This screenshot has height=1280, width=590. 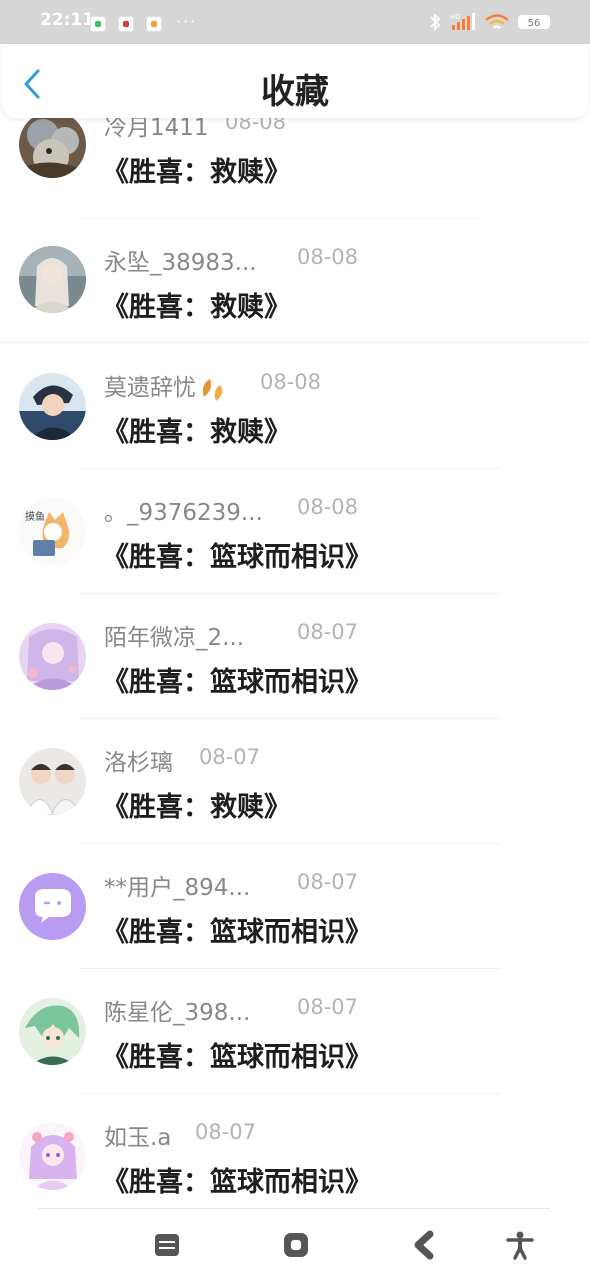 What do you see at coordinates (534, 22) in the screenshot?
I see `battery-icon: 56` at bounding box center [534, 22].